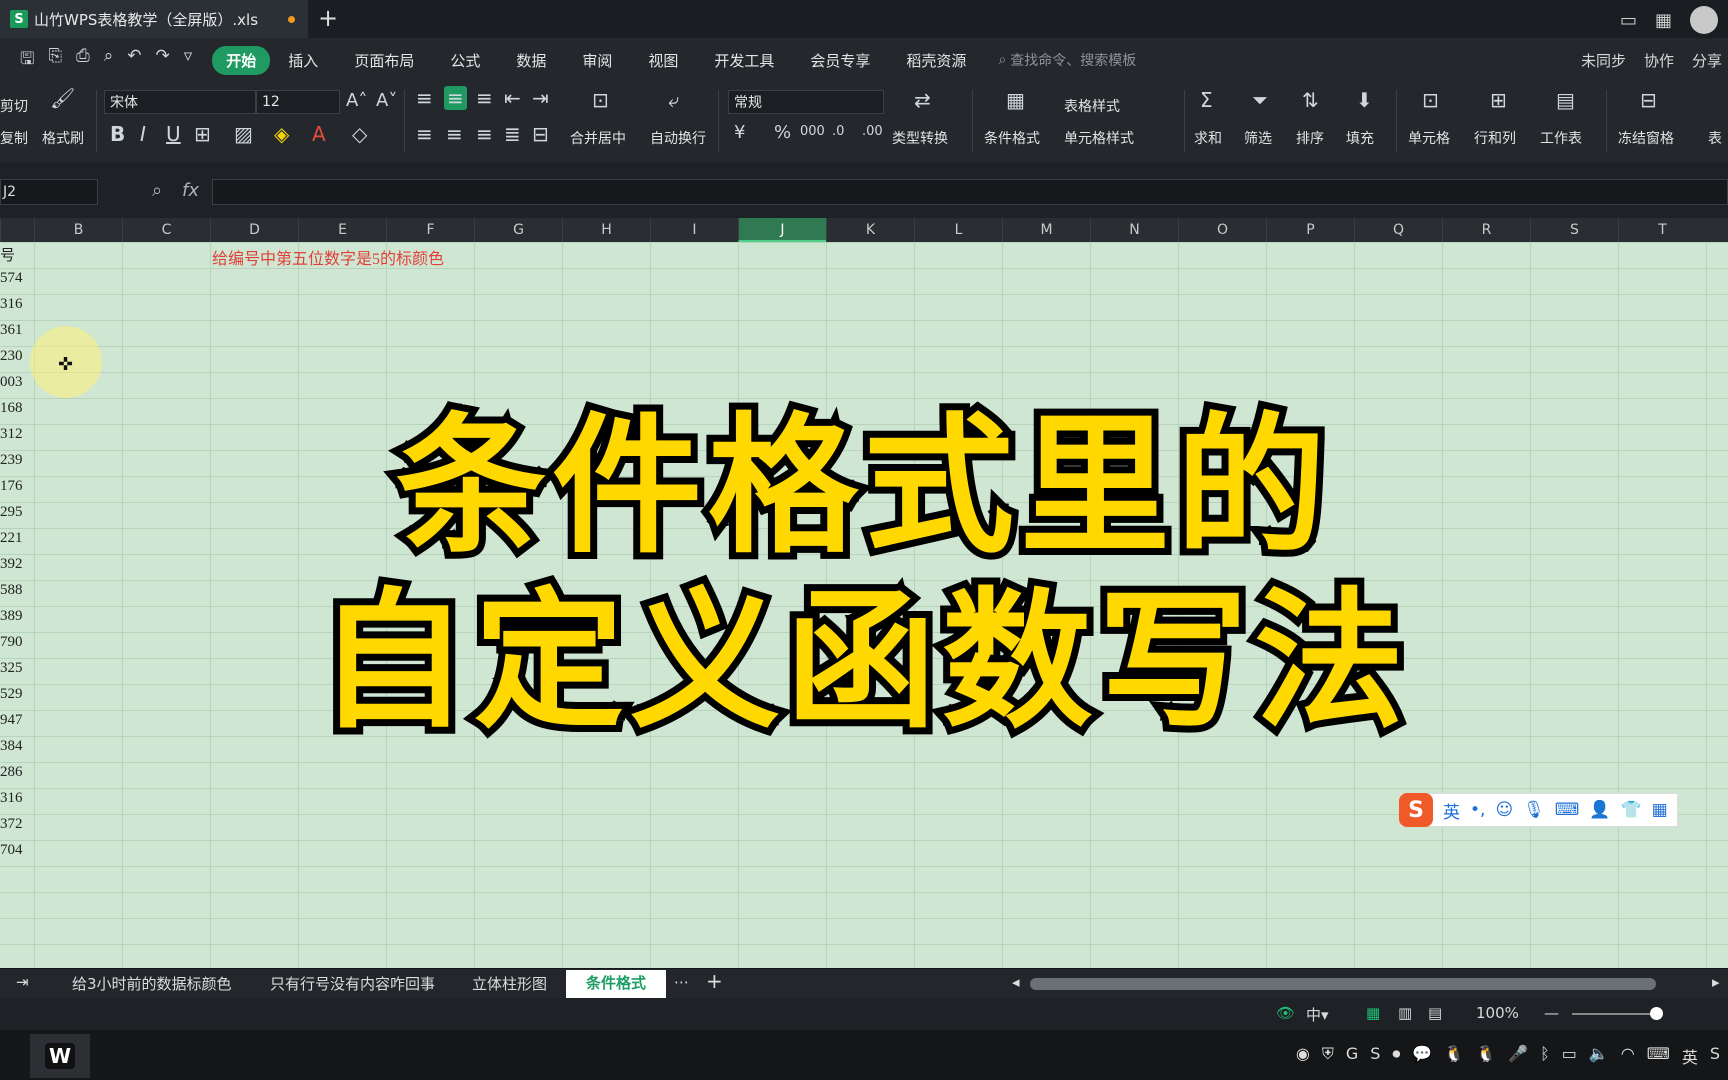  Describe the element at coordinates (17, 304) in the screenshot. I see `cell-a-value: 316` at that location.